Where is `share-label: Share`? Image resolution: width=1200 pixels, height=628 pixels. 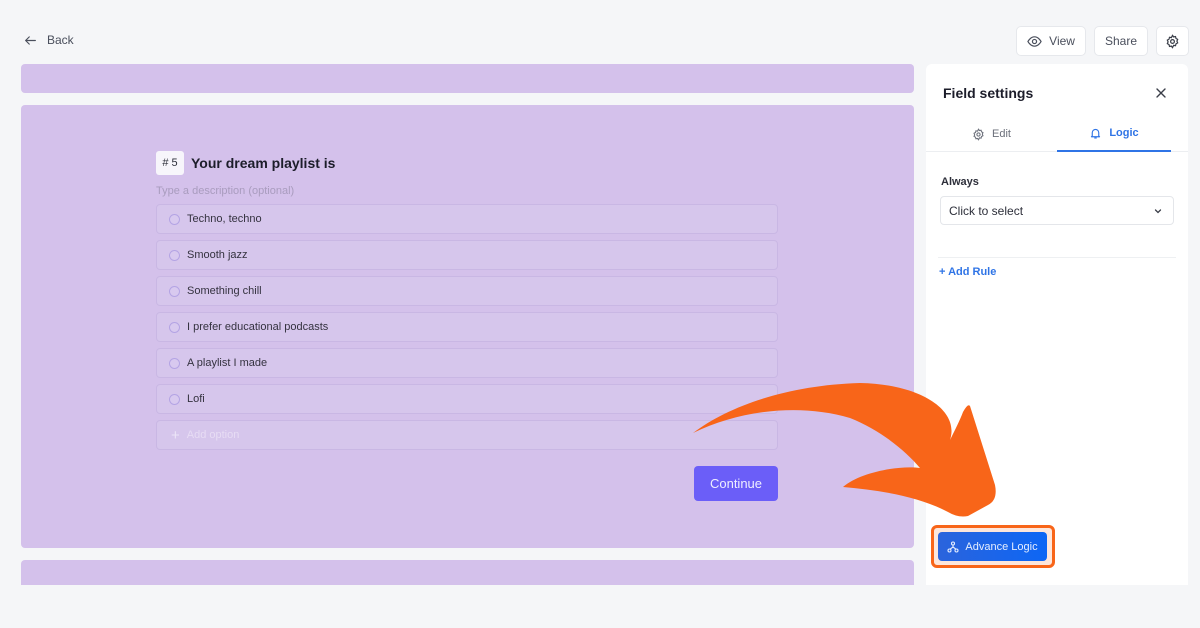
share-label: Share is located at coordinates (1120, 41).